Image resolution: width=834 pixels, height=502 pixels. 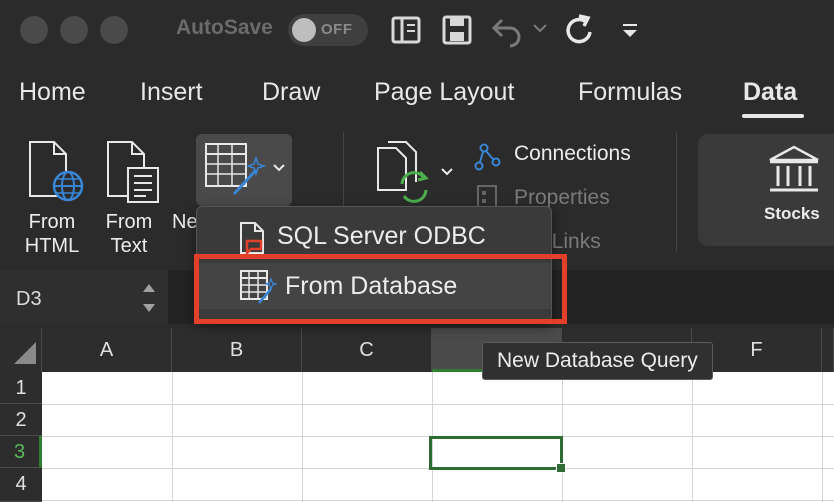 I want to click on refresh-all-icon, so click(x=403, y=172).